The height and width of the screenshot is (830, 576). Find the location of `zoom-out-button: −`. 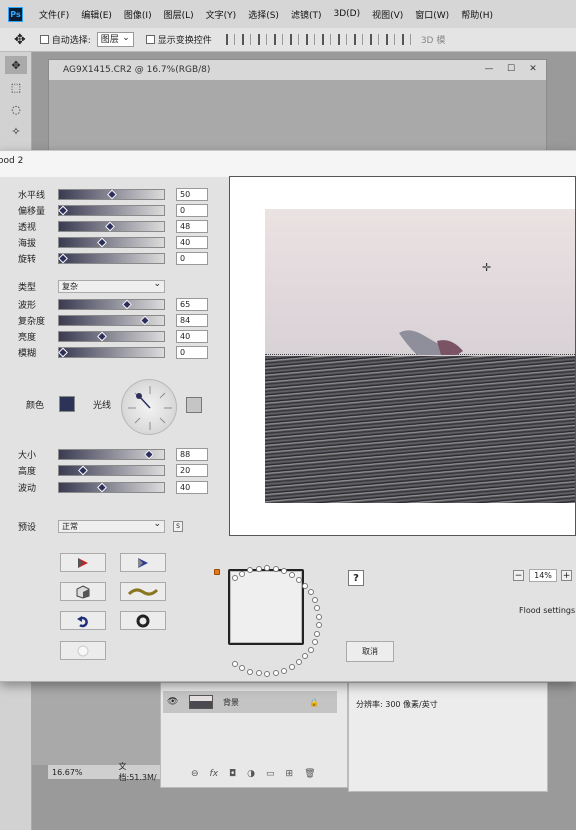

zoom-out-button: − is located at coordinates (518, 575).